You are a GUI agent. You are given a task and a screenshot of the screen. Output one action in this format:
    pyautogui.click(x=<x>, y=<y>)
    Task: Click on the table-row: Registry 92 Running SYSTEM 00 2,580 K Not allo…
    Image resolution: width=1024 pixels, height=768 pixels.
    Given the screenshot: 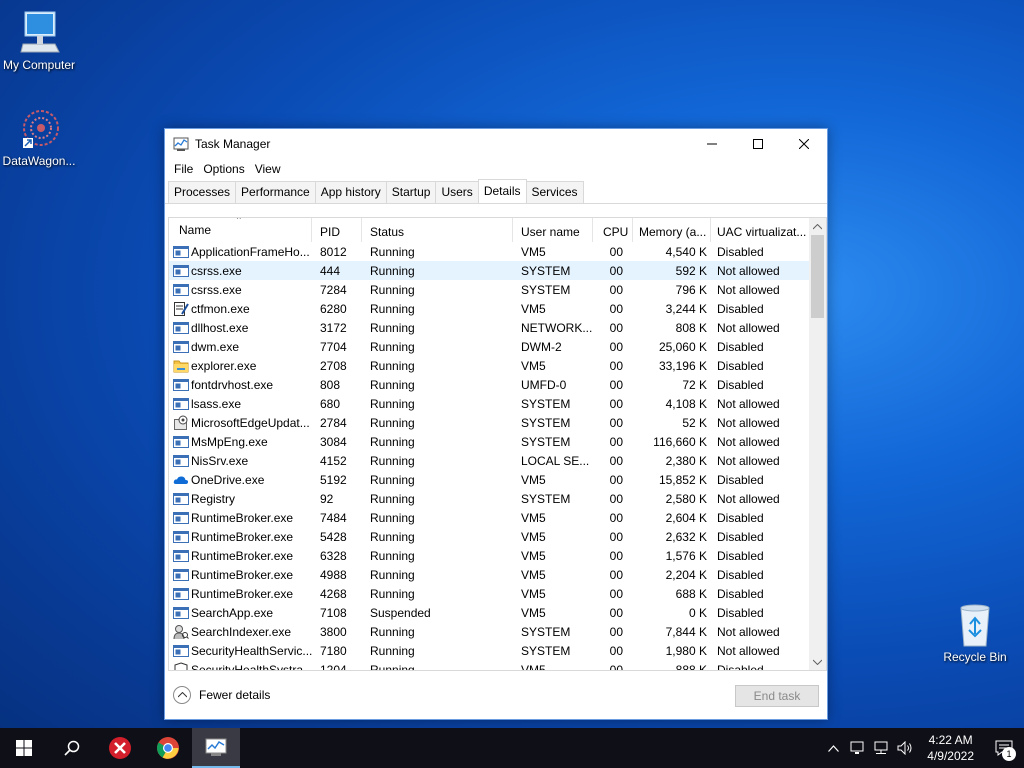 What is the action you would take?
    pyautogui.click(x=497, y=498)
    